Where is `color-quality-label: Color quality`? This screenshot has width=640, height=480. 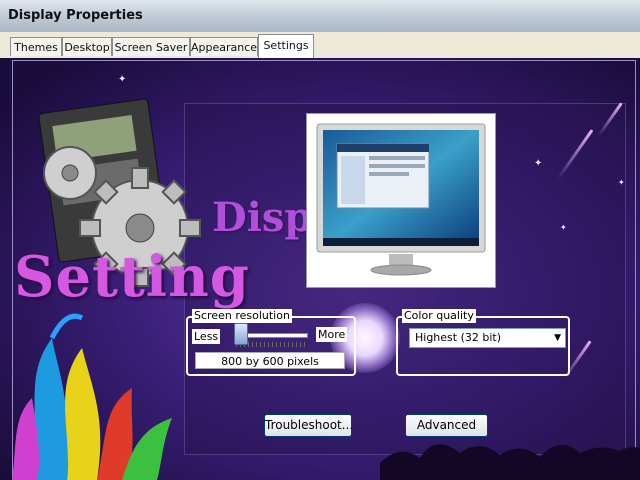 color-quality-label: Color quality is located at coordinates (439, 316).